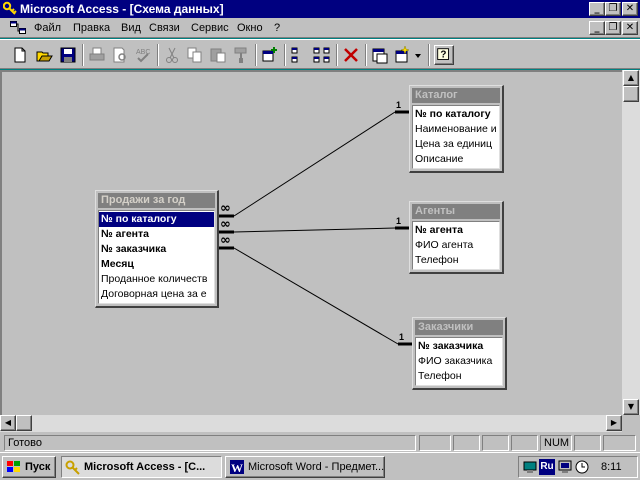 The width and height of the screenshot is (640, 480). I want to click on format-painter-icon, so click(241, 55).